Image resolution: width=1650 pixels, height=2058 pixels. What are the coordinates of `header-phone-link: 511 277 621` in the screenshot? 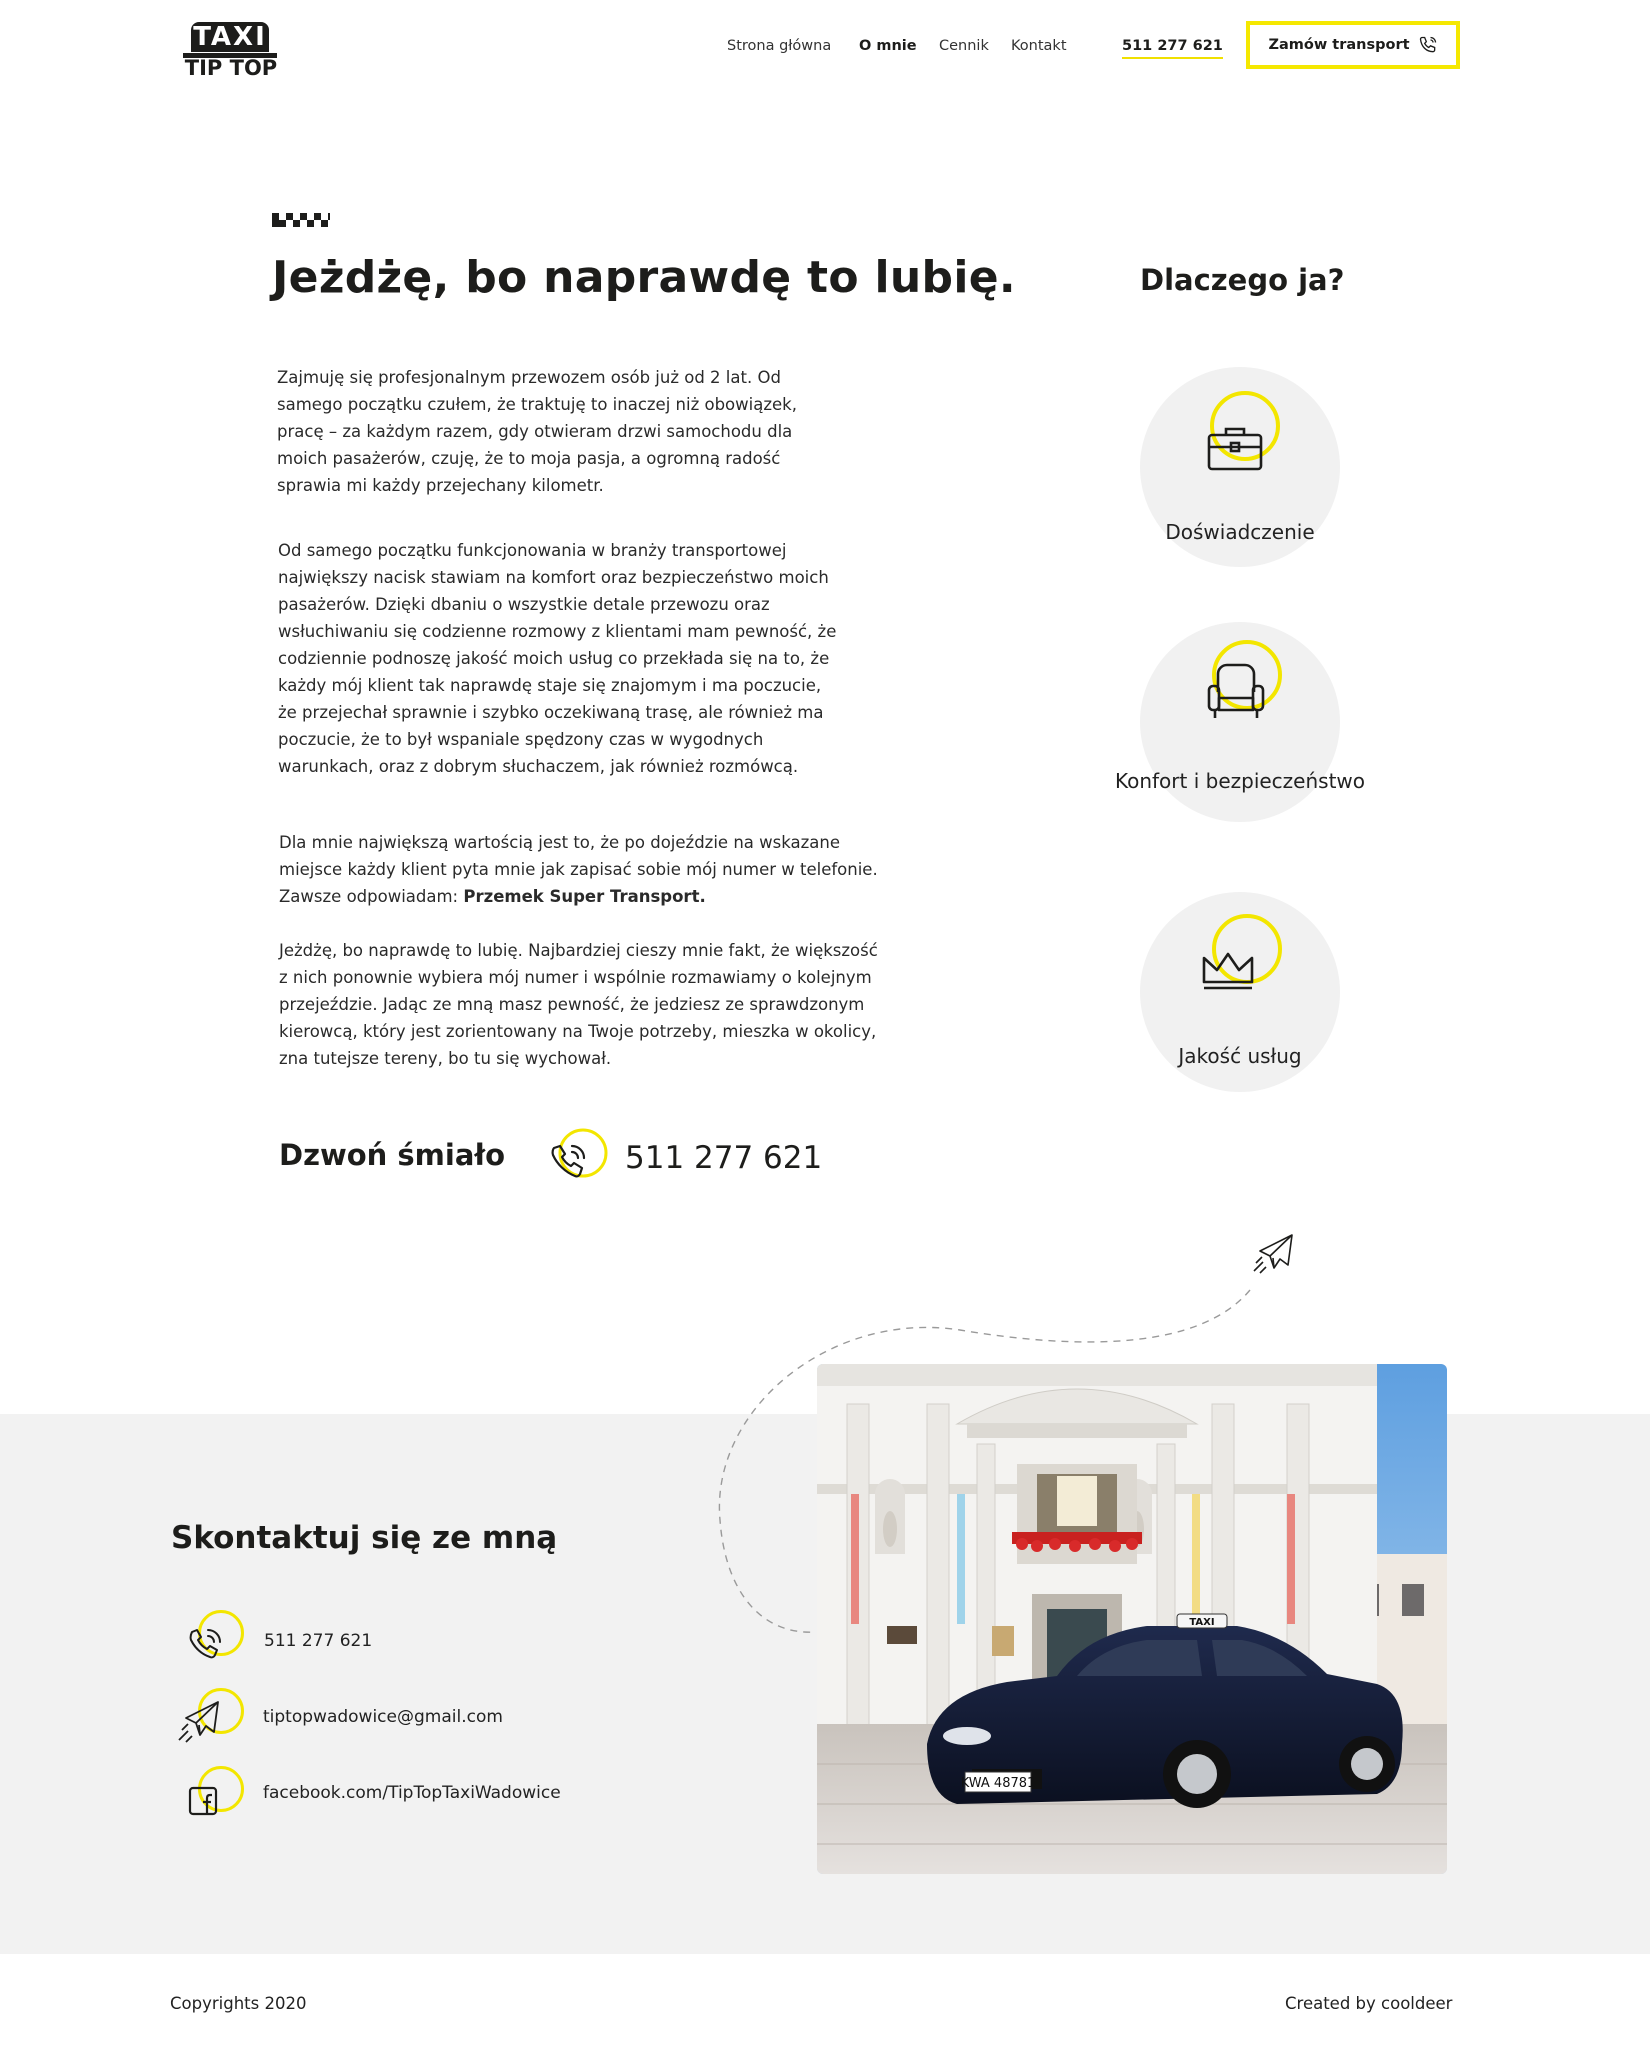 It's located at (1172, 48).